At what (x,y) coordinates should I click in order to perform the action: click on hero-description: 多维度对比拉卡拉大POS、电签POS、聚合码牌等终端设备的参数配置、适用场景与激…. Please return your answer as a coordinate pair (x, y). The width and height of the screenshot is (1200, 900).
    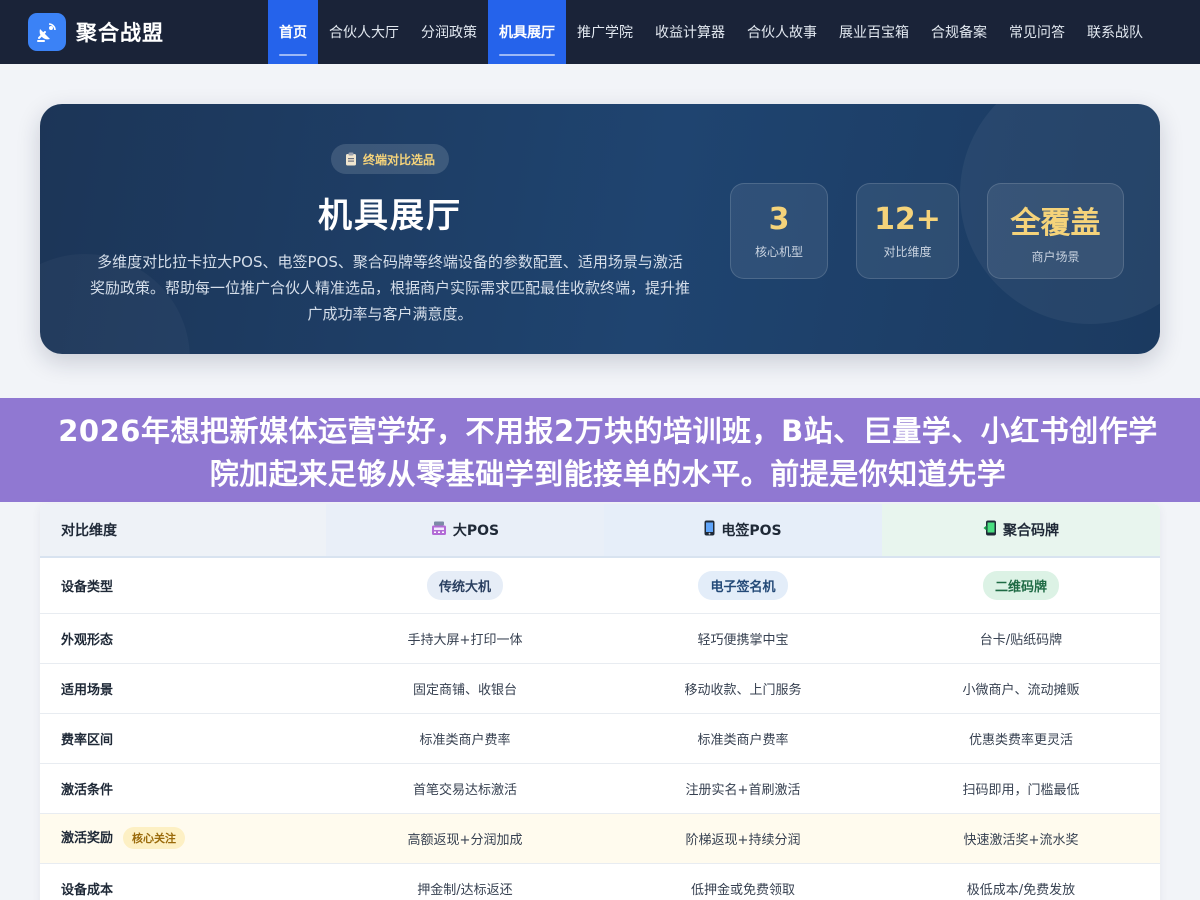
    Looking at the image, I should click on (390, 288).